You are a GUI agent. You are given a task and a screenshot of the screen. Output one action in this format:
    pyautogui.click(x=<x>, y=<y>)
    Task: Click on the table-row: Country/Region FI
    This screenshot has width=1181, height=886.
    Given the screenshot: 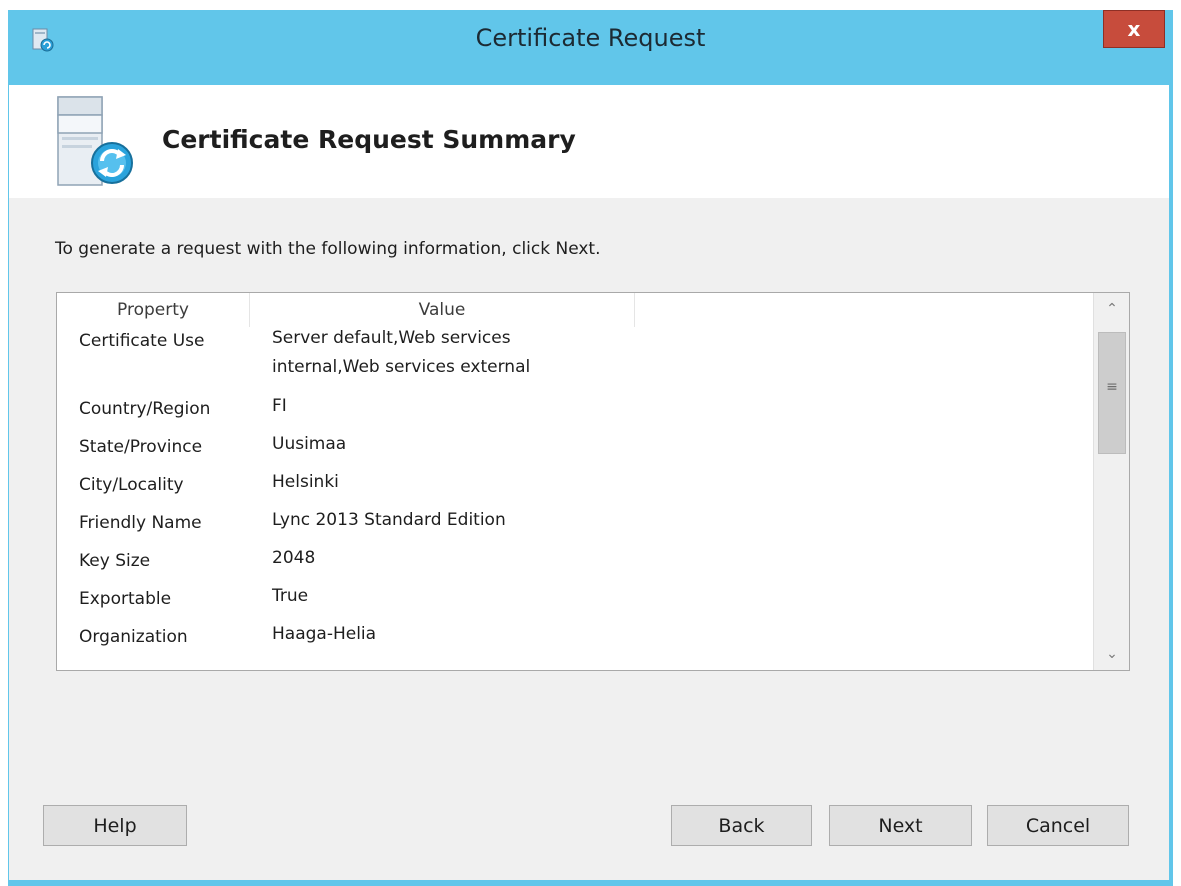 What is the action you would take?
    pyautogui.click(x=575, y=416)
    